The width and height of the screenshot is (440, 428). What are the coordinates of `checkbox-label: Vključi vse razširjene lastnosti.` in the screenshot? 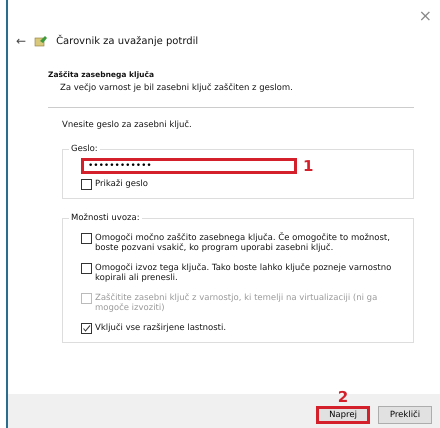 It's located at (160, 328).